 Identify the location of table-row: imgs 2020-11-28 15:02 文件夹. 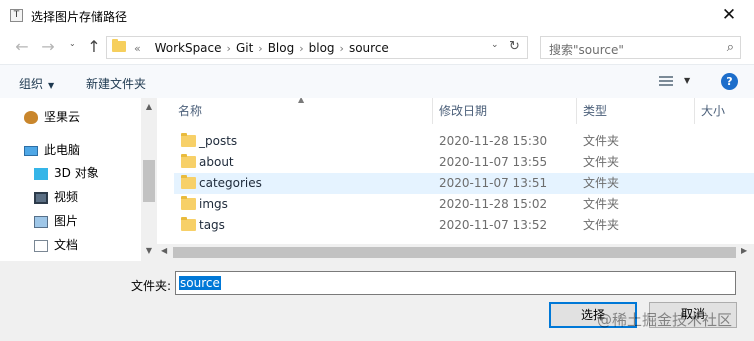
(464, 204).